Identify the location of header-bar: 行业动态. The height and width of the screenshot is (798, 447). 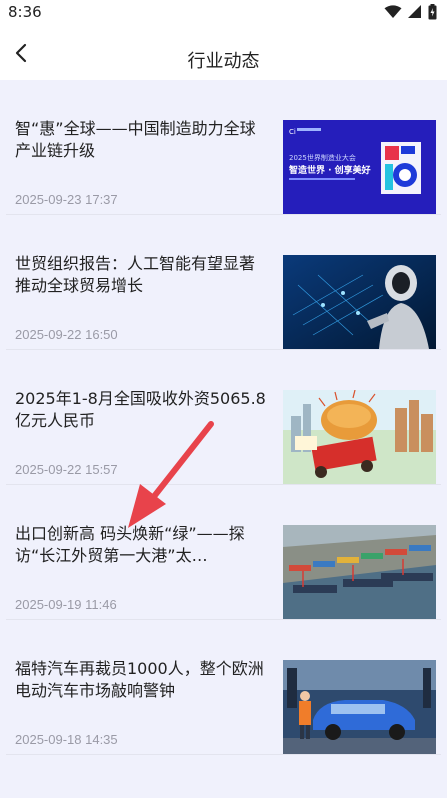
(223, 53).